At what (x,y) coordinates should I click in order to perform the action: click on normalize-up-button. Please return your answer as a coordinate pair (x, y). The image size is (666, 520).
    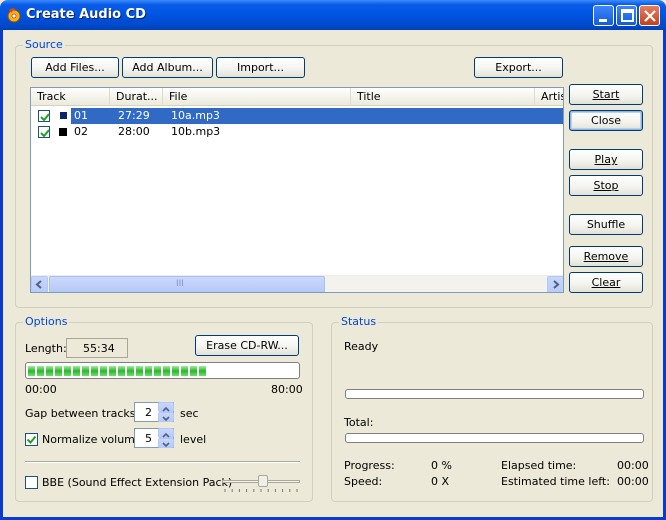
    Looking at the image, I should click on (166, 433).